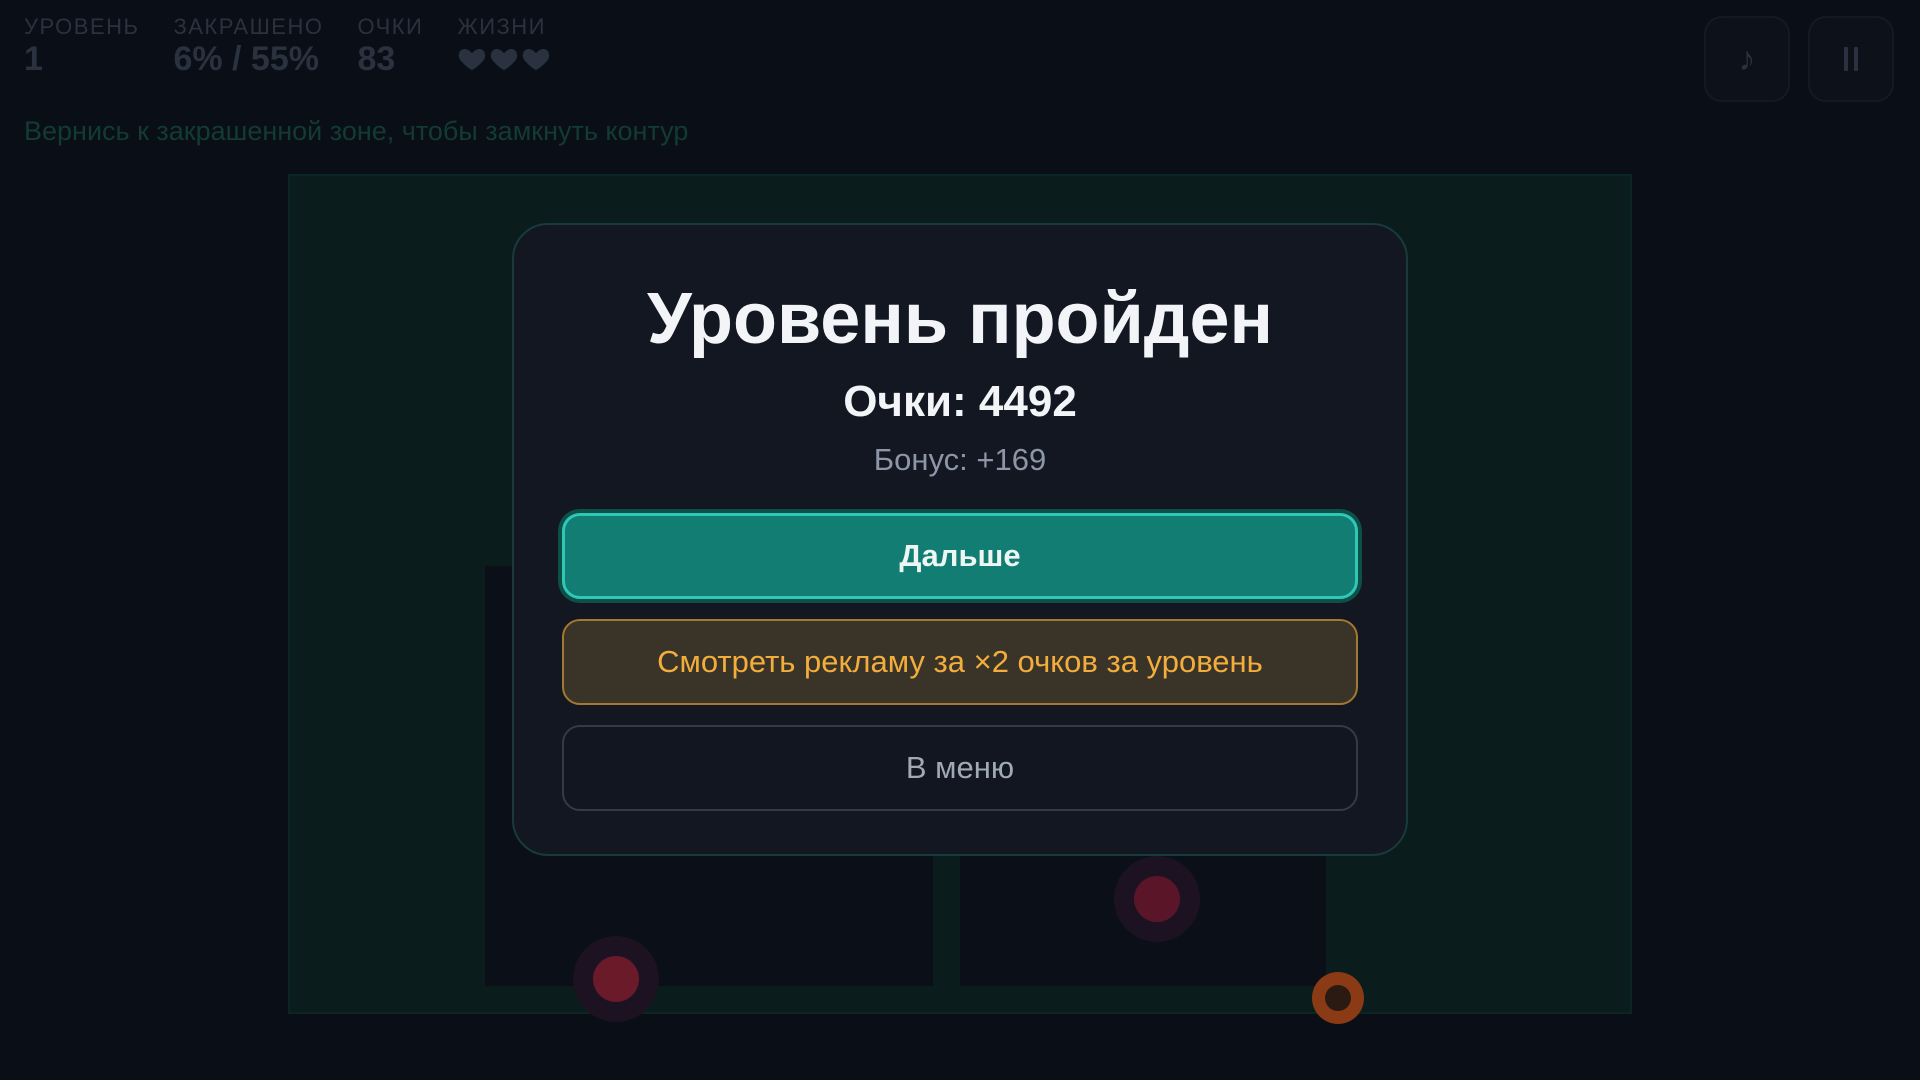 The height and width of the screenshot is (1080, 1920). I want to click on score-stat: ОЧКИ 83, so click(390, 46).